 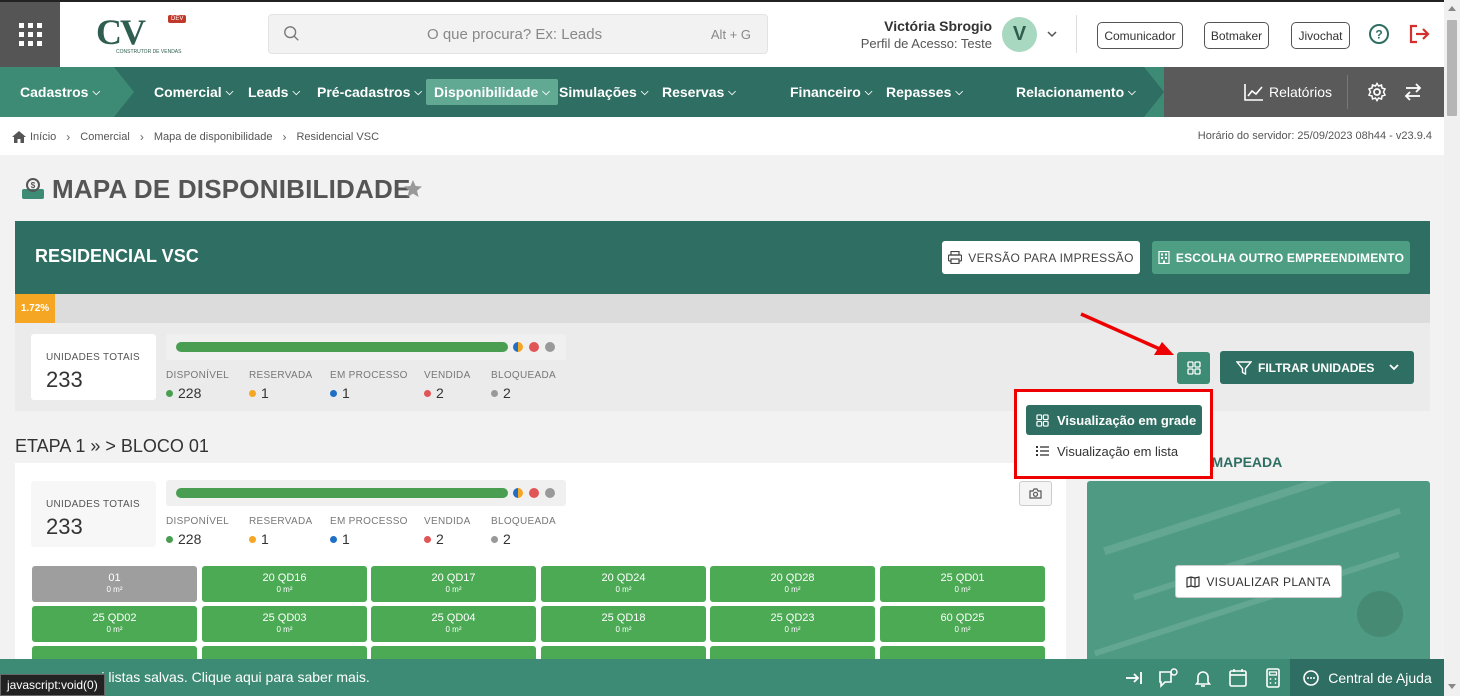 I want to click on help-center-button: Central de Ajuda, so click(x=1367, y=677).